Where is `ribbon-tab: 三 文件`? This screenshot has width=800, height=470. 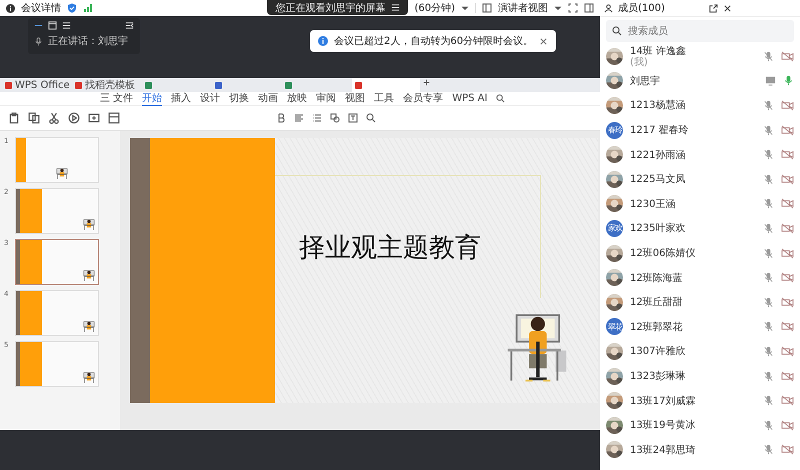 ribbon-tab: 三 文件 is located at coordinates (117, 98).